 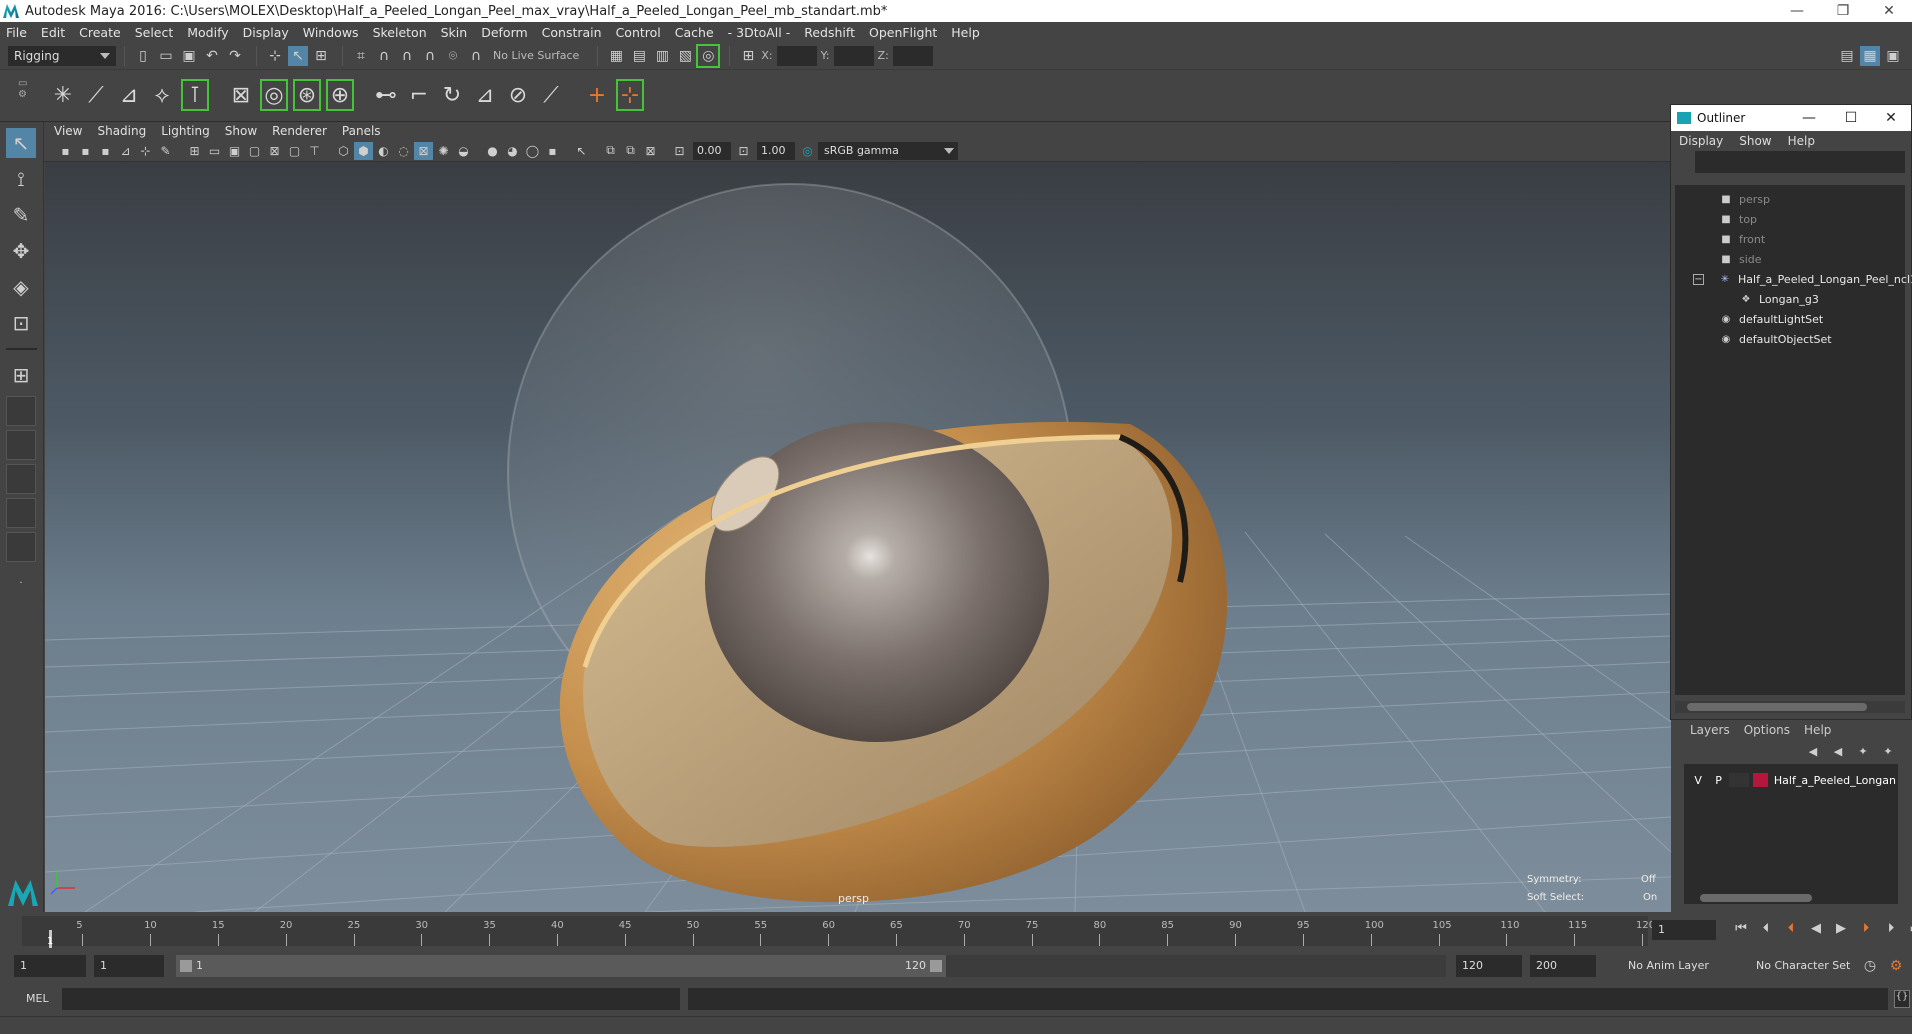 I want to click on menu-modify: Modify, so click(x=207, y=32).